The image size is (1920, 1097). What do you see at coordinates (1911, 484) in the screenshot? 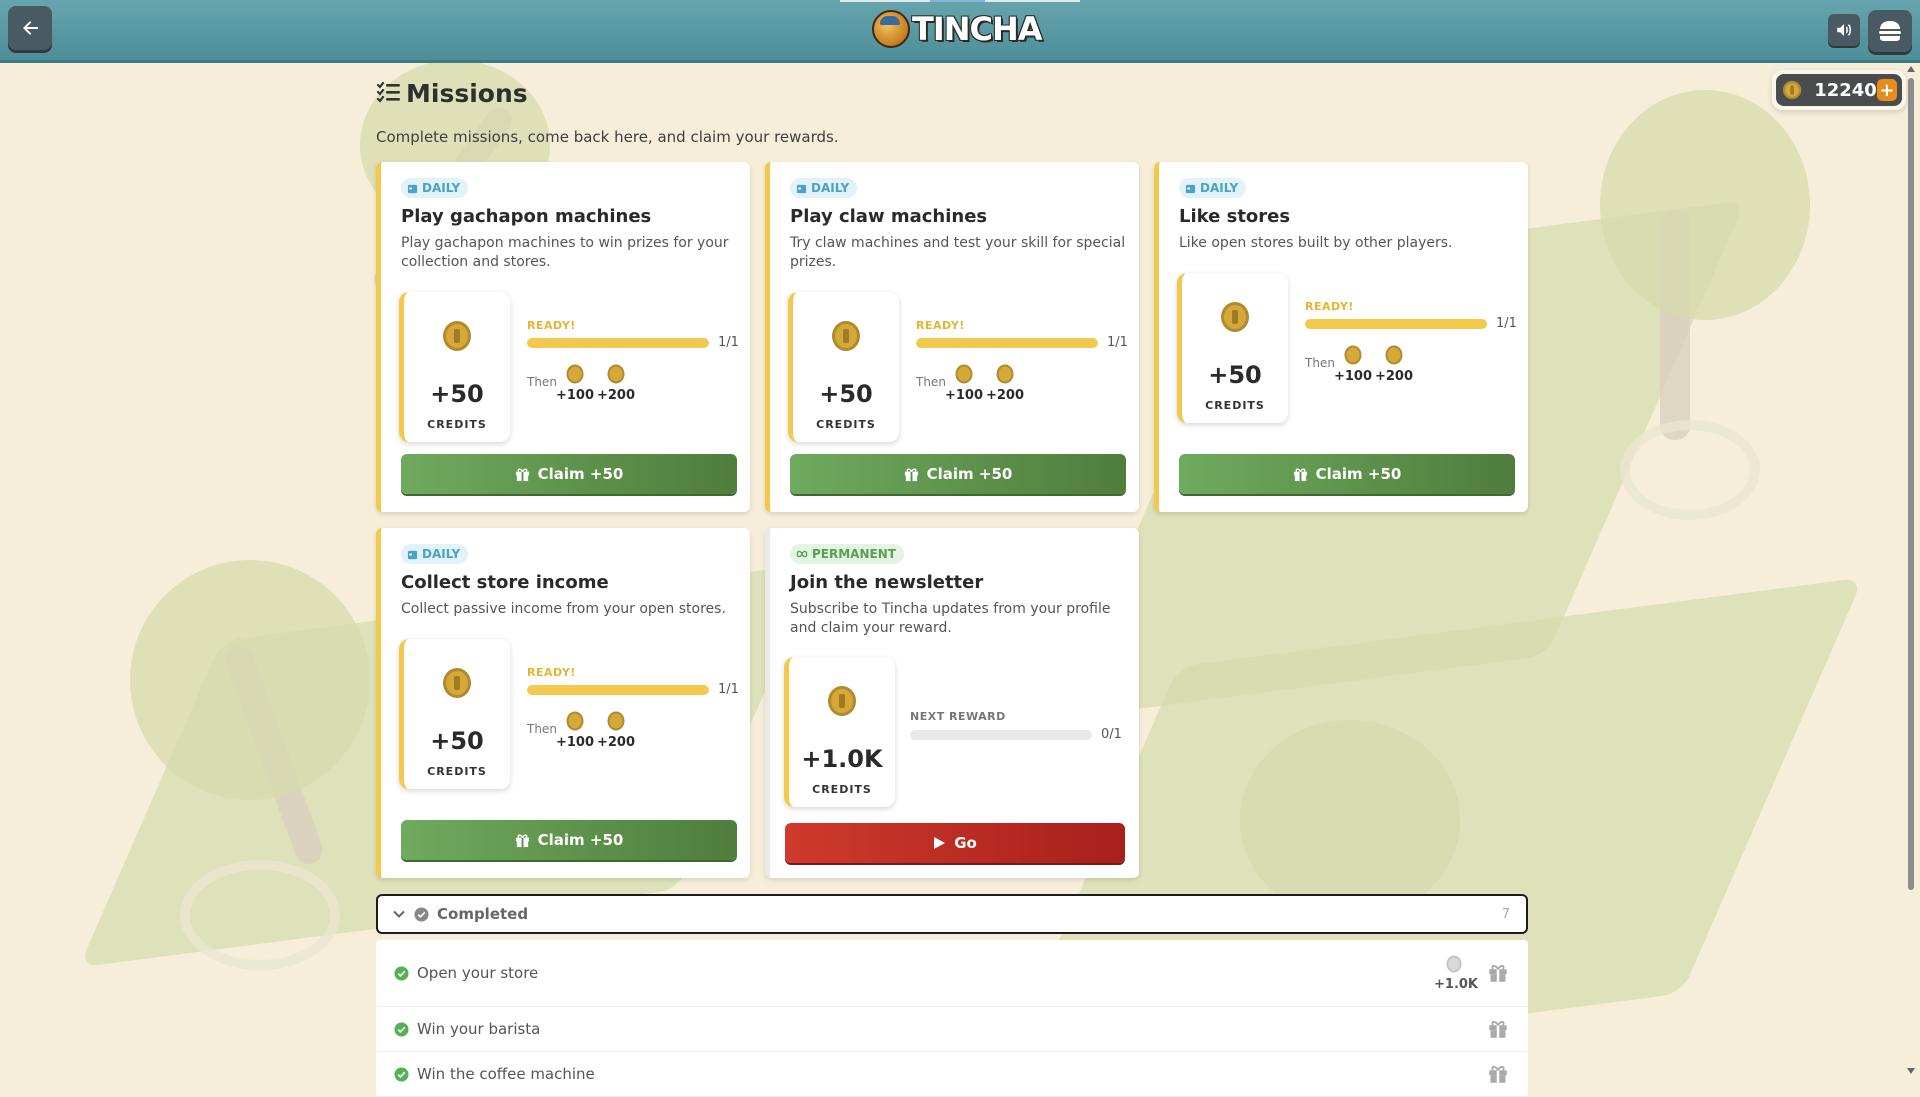
I see `scrollbar-thumb` at bounding box center [1911, 484].